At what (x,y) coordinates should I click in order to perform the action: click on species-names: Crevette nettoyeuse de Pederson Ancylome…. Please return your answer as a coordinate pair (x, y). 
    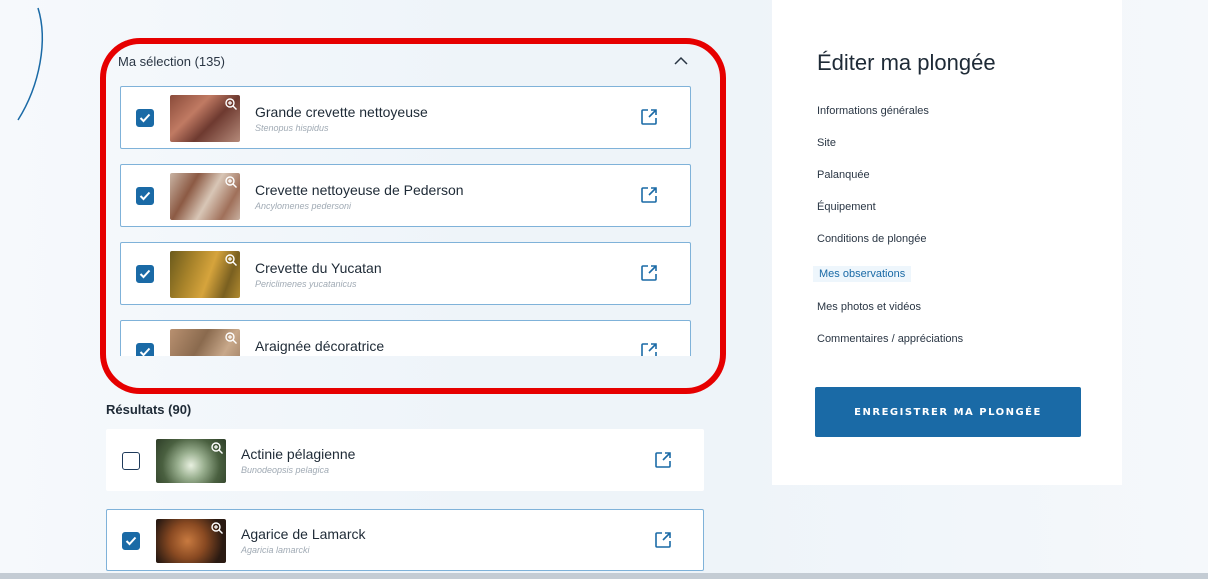
    Looking at the image, I should click on (359, 196).